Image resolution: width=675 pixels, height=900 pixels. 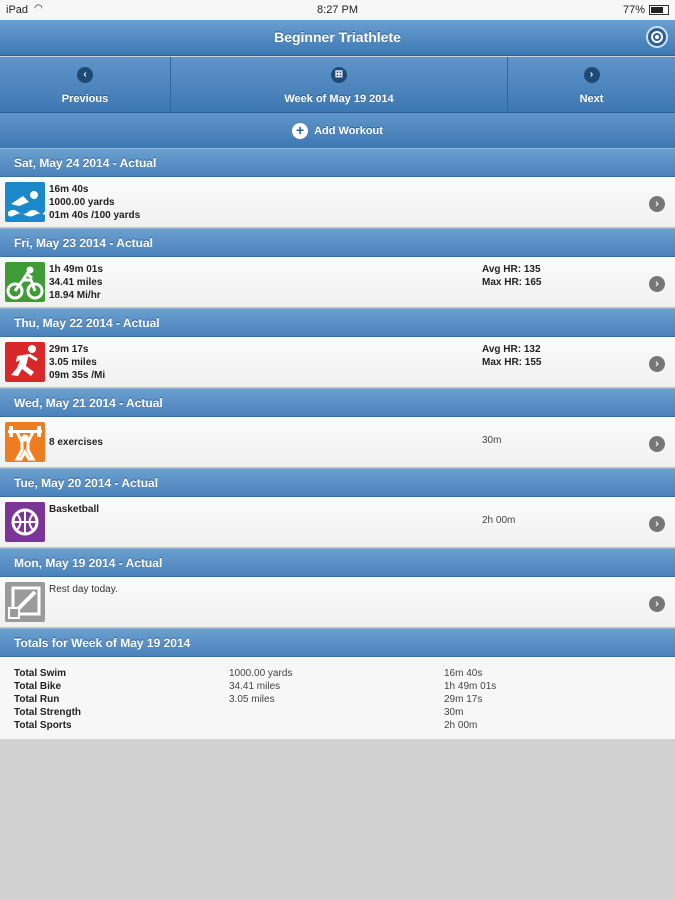 I want to click on day-header: Thu, May 22 2014 - Actual, so click(x=337, y=322).